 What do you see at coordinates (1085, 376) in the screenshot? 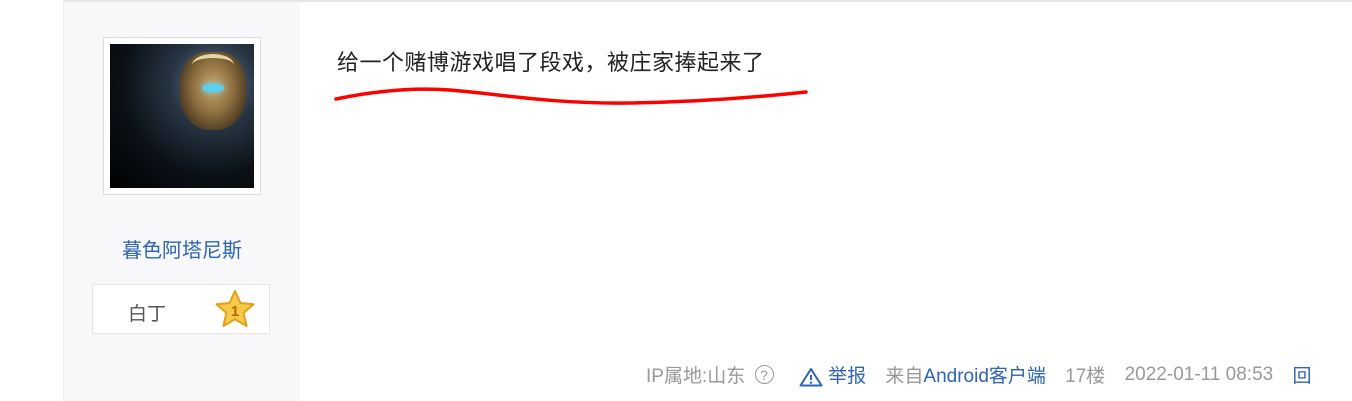
I see `floor-number: 17楼` at bounding box center [1085, 376].